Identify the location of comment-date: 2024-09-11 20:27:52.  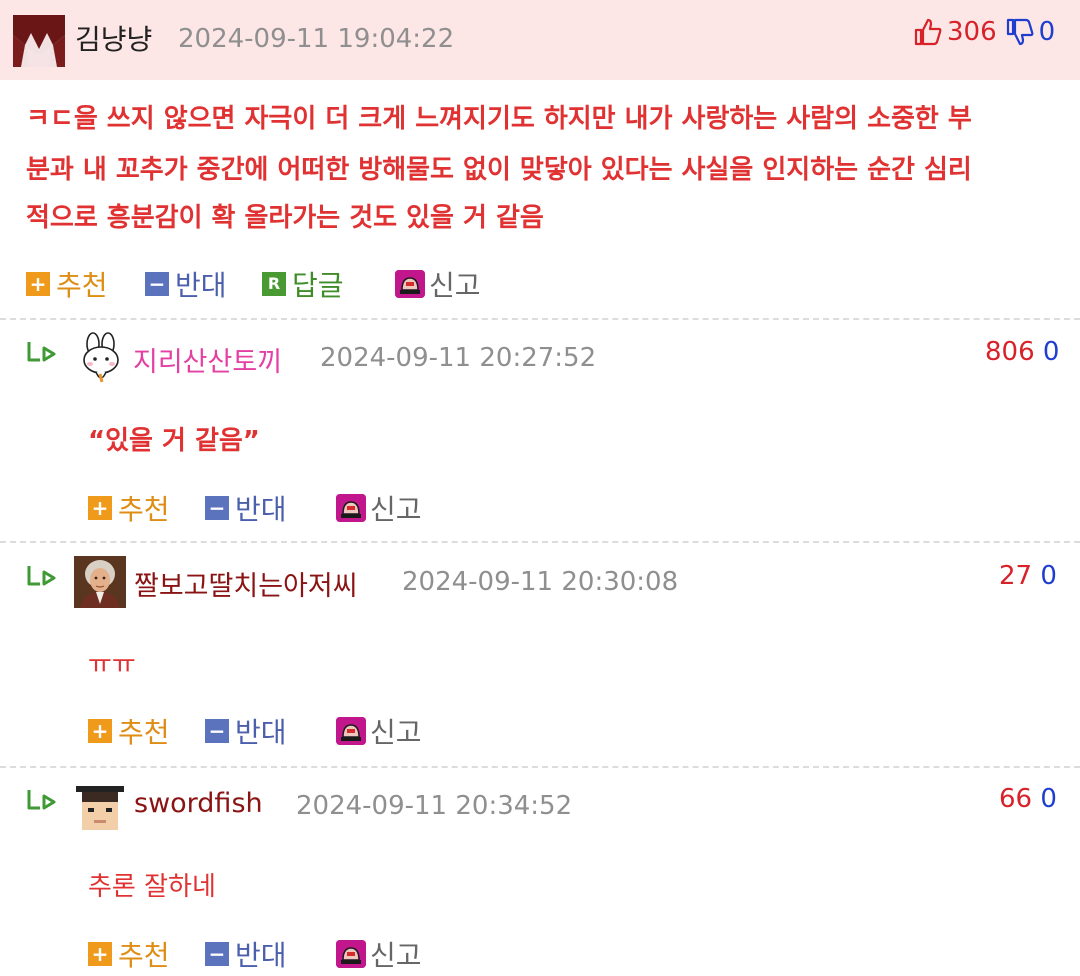
(458, 358).